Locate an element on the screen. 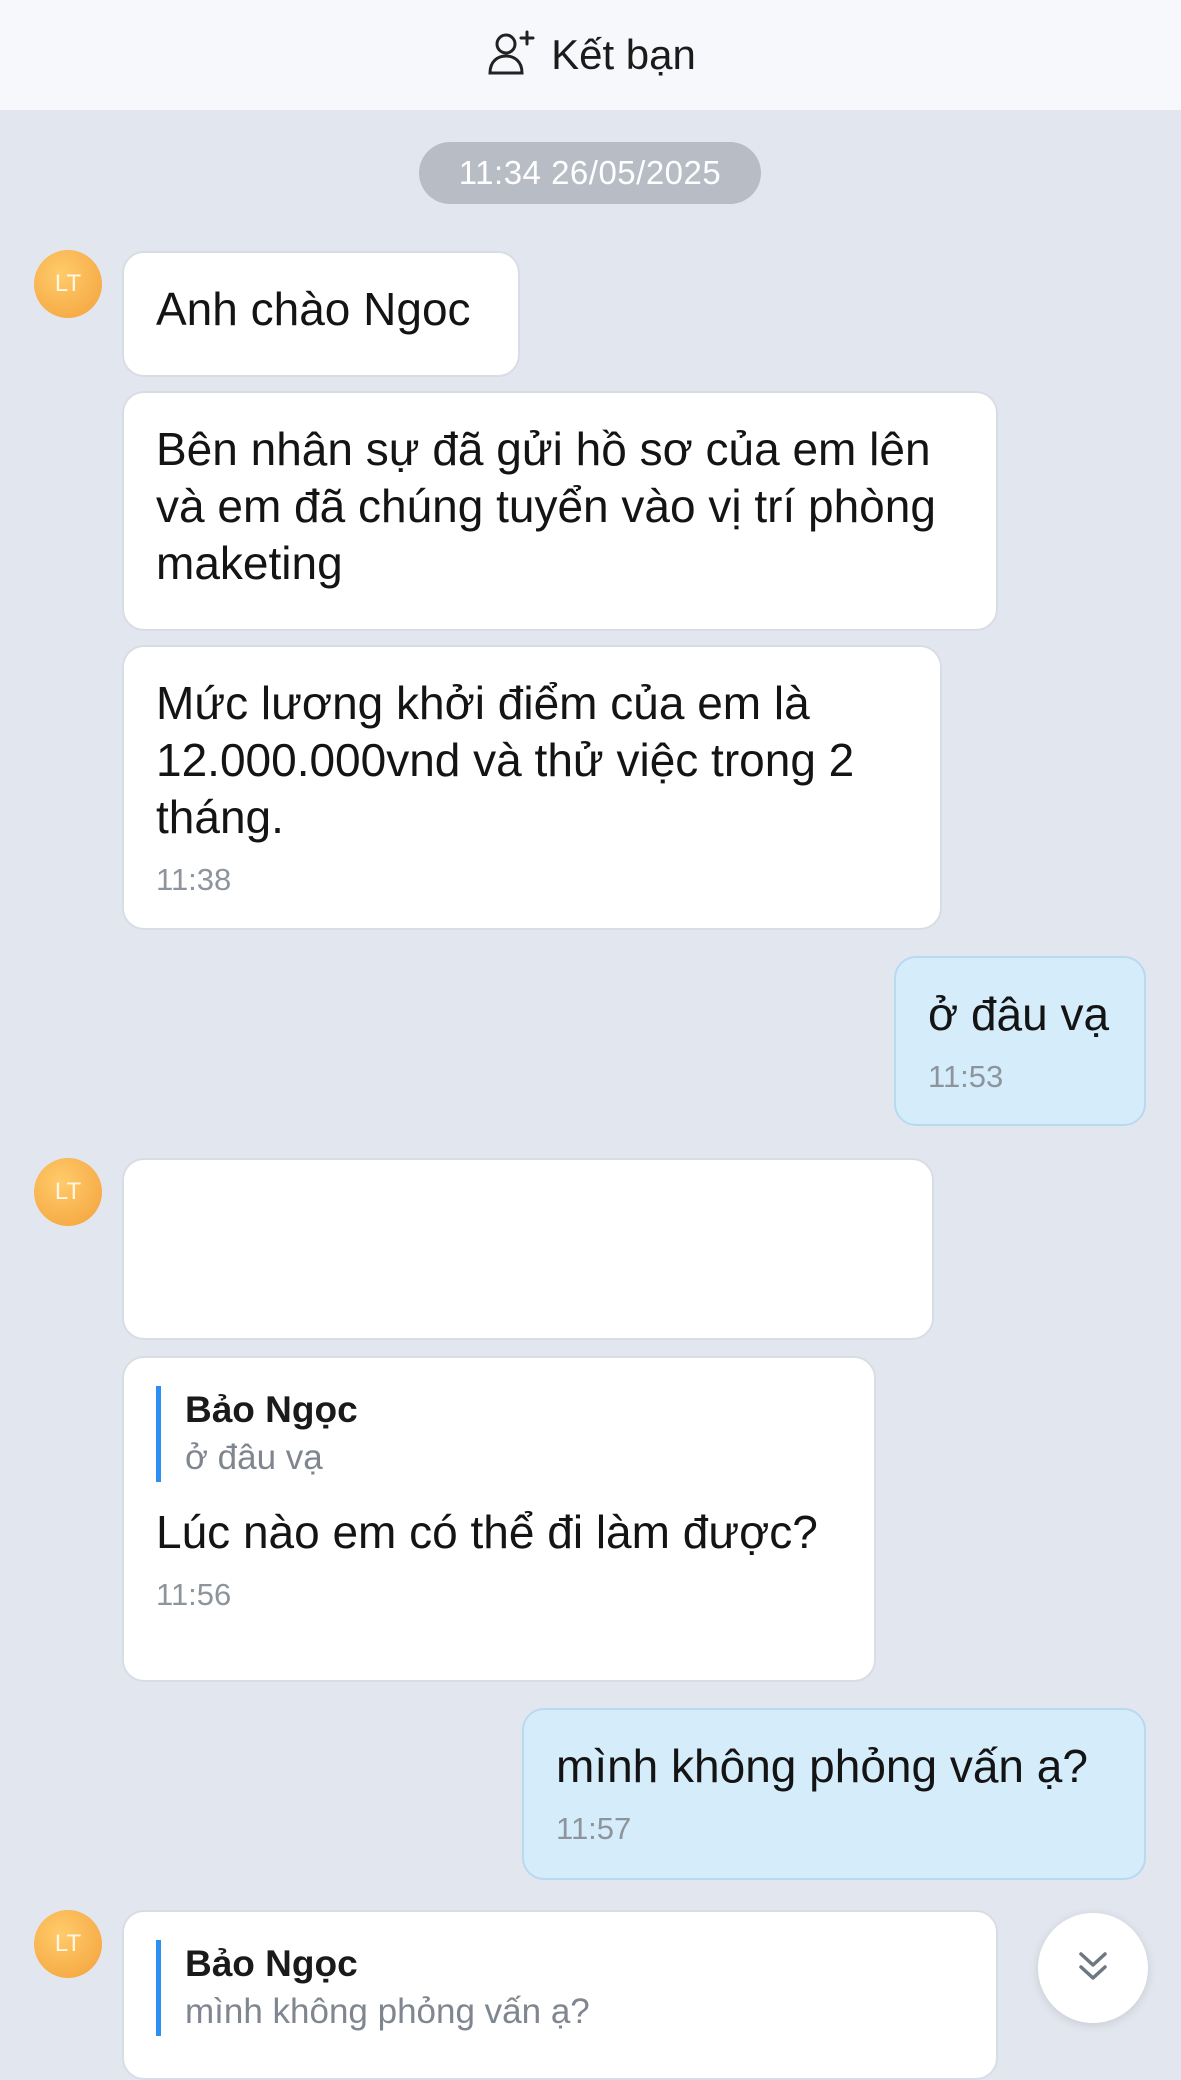 This screenshot has width=1181, height=2080. message-bubble: Anh chào Ngoc is located at coordinates (321, 314).